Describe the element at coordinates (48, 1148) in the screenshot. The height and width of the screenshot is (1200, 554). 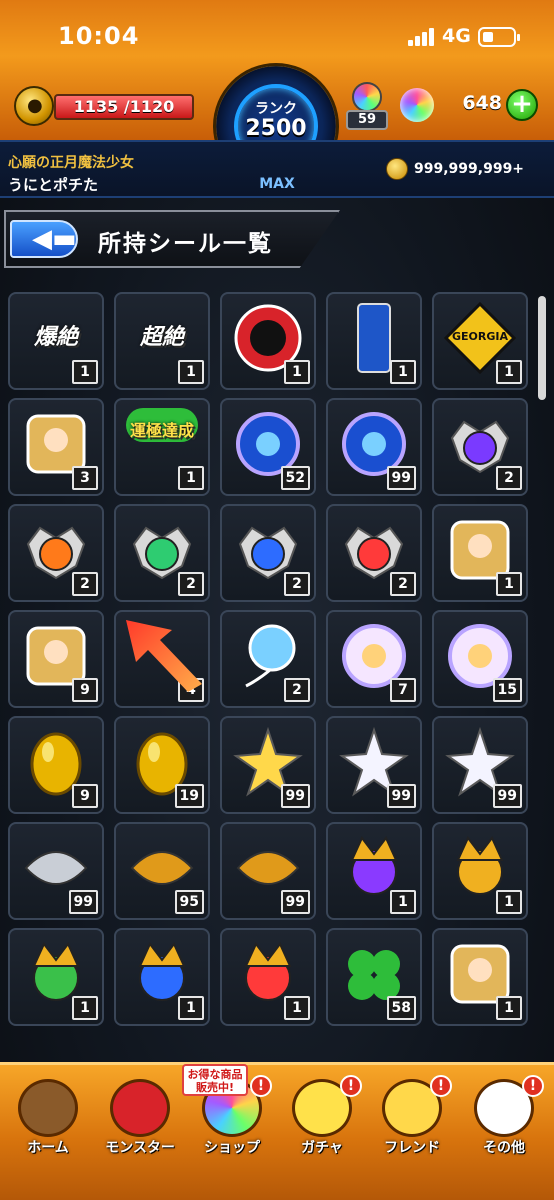
I see `nav-label: ホーム` at that location.